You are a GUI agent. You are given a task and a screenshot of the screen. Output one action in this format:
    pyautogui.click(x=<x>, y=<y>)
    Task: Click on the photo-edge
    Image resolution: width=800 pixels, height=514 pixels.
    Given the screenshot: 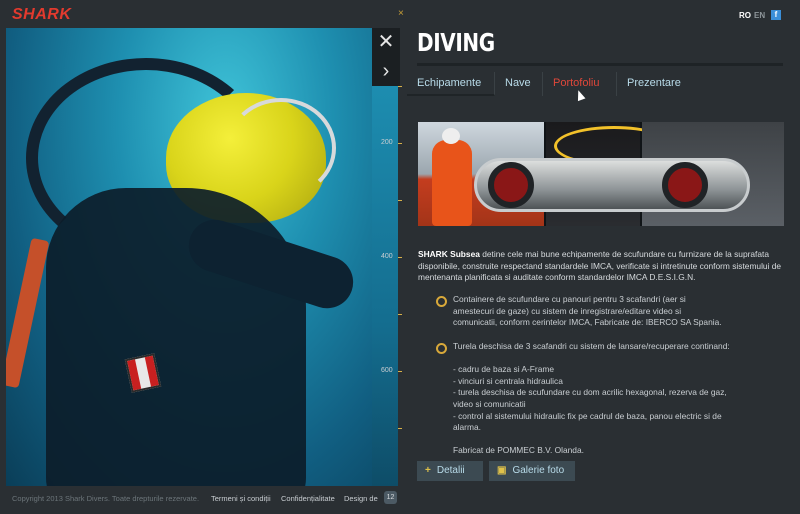 What is the action you would take?
    pyautogui.click(x=385, y=286)
    